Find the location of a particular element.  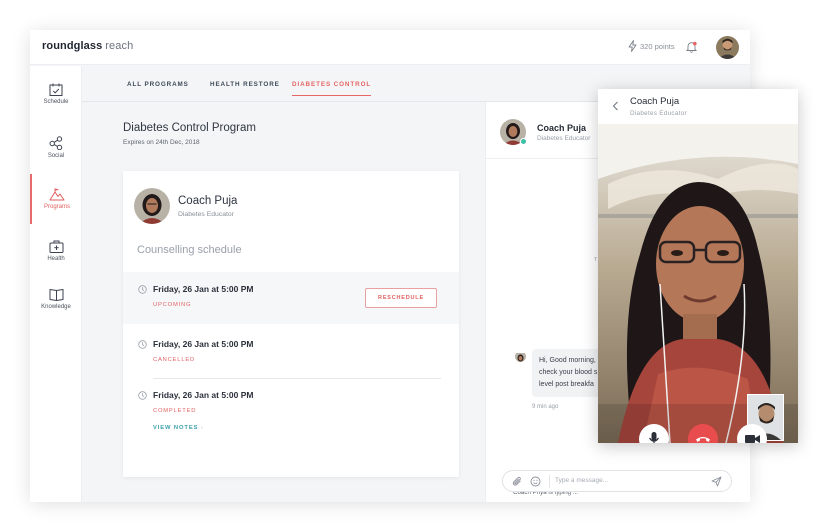

microphone-button is located at coordinates (654, 433).